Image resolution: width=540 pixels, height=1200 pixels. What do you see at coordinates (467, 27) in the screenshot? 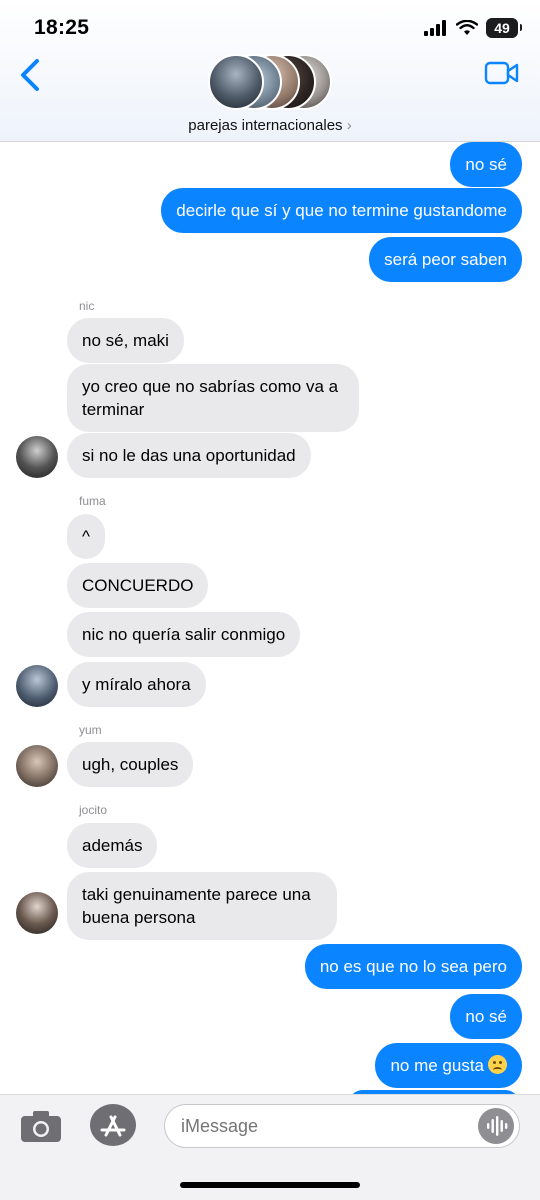
I see `wifi-icon` at bounding box center [467, 27].